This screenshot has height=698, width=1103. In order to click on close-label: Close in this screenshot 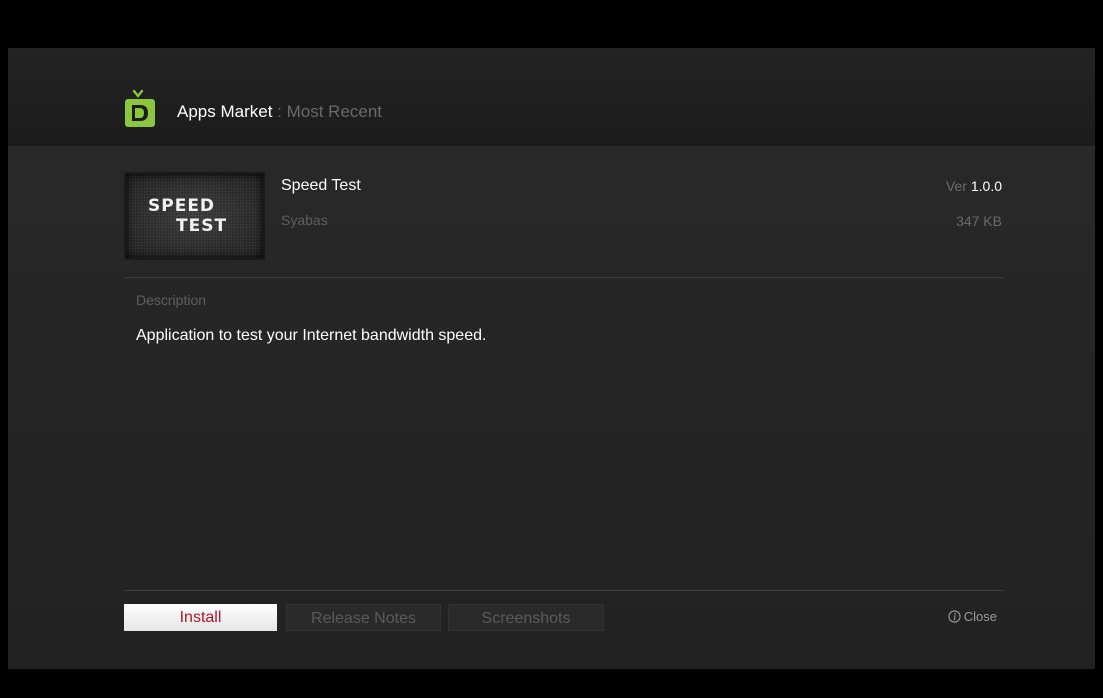, I will do `click(980, 616)`.